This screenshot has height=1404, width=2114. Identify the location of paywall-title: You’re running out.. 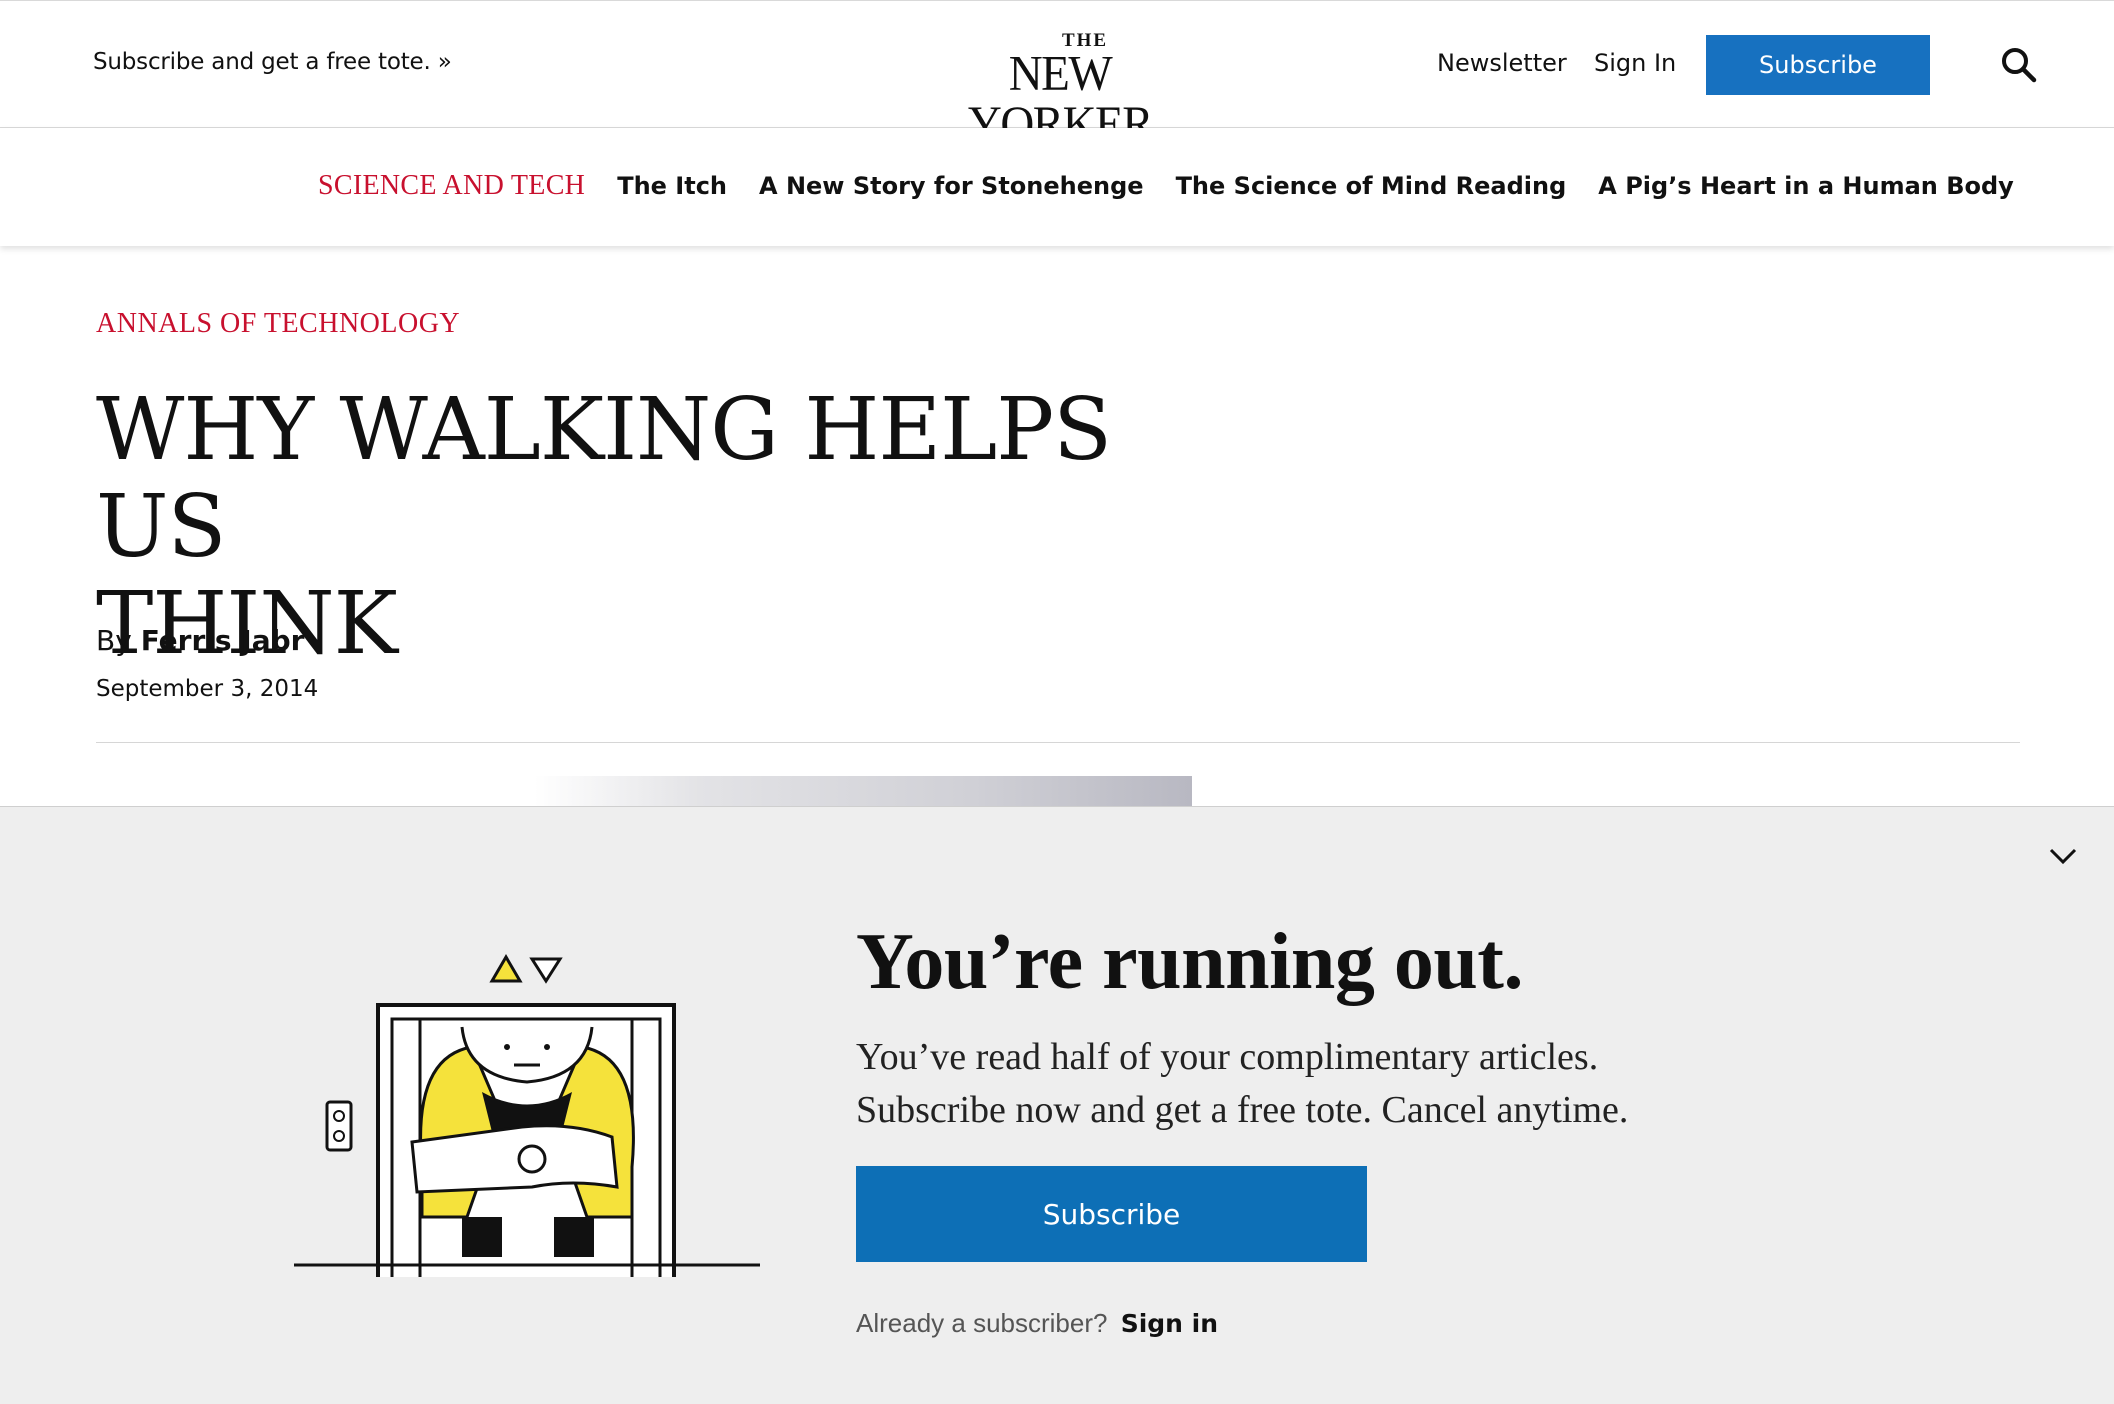
(1189, 962).